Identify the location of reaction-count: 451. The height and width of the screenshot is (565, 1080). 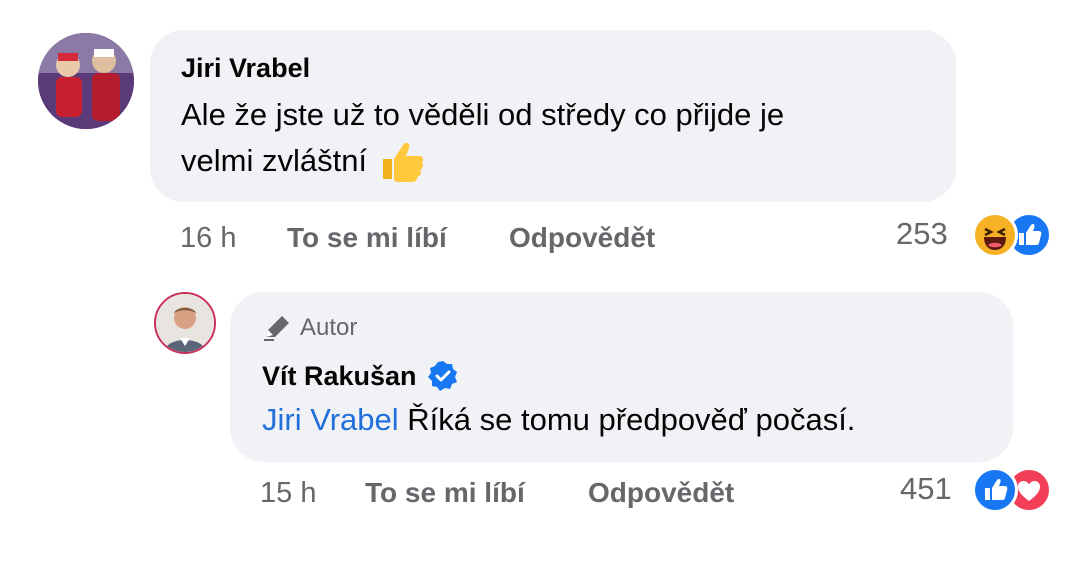
(926, 489).